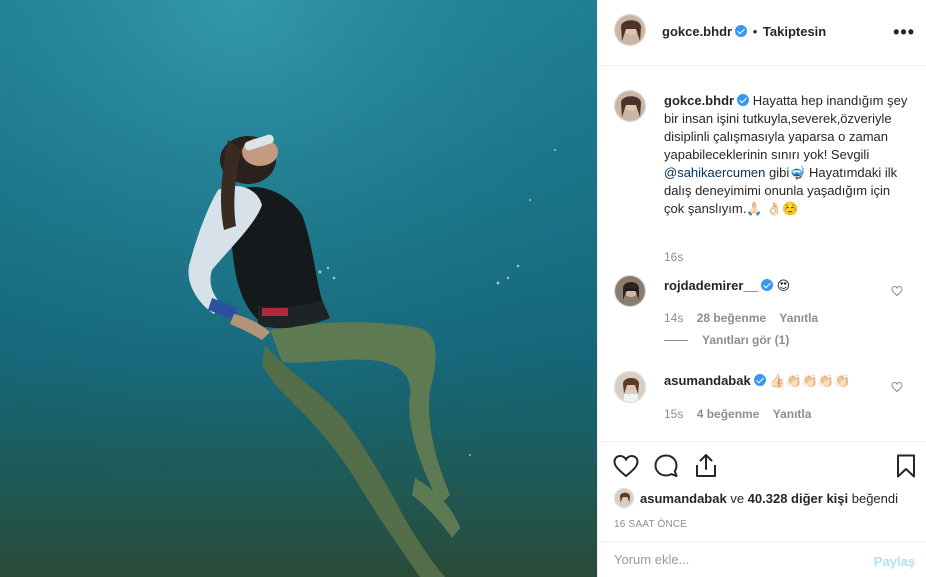 This screenshot has width=926, height=577. I want to click on caption-age: 16s, so click(674, 257).